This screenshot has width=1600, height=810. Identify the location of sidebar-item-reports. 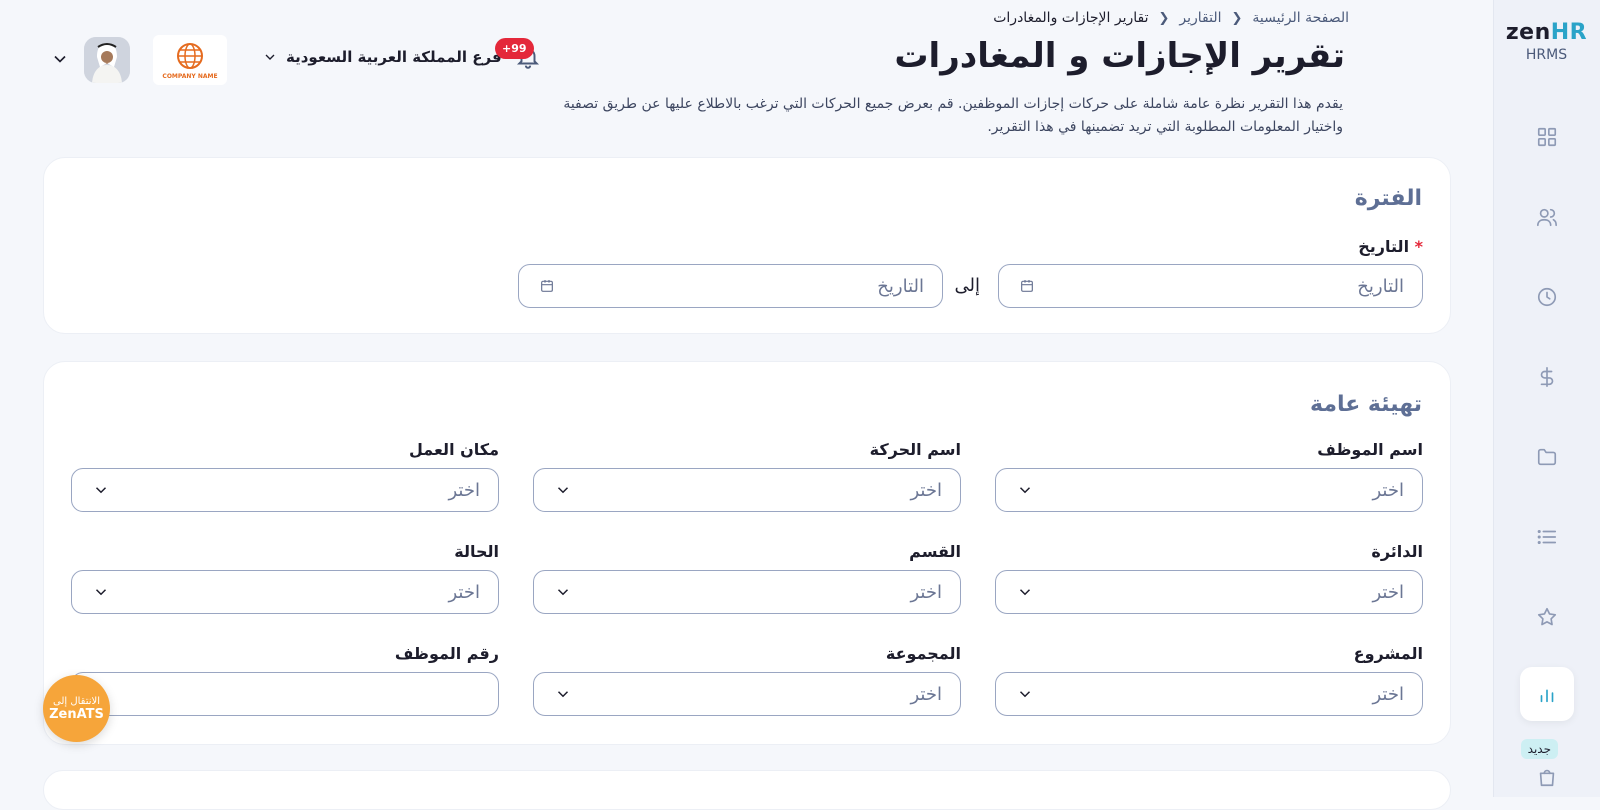
(1547, 694).